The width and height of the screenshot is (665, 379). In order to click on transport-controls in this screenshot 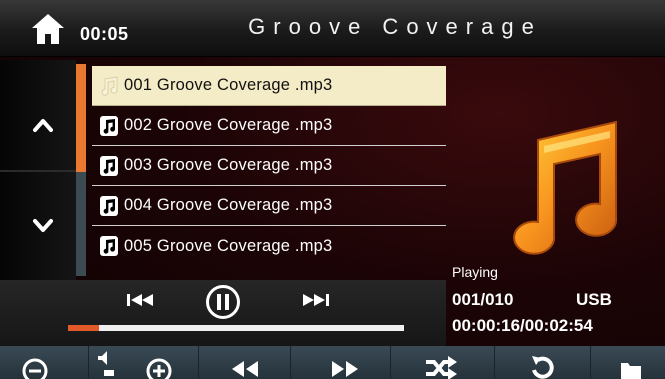, I will do `click(223, 313)`.